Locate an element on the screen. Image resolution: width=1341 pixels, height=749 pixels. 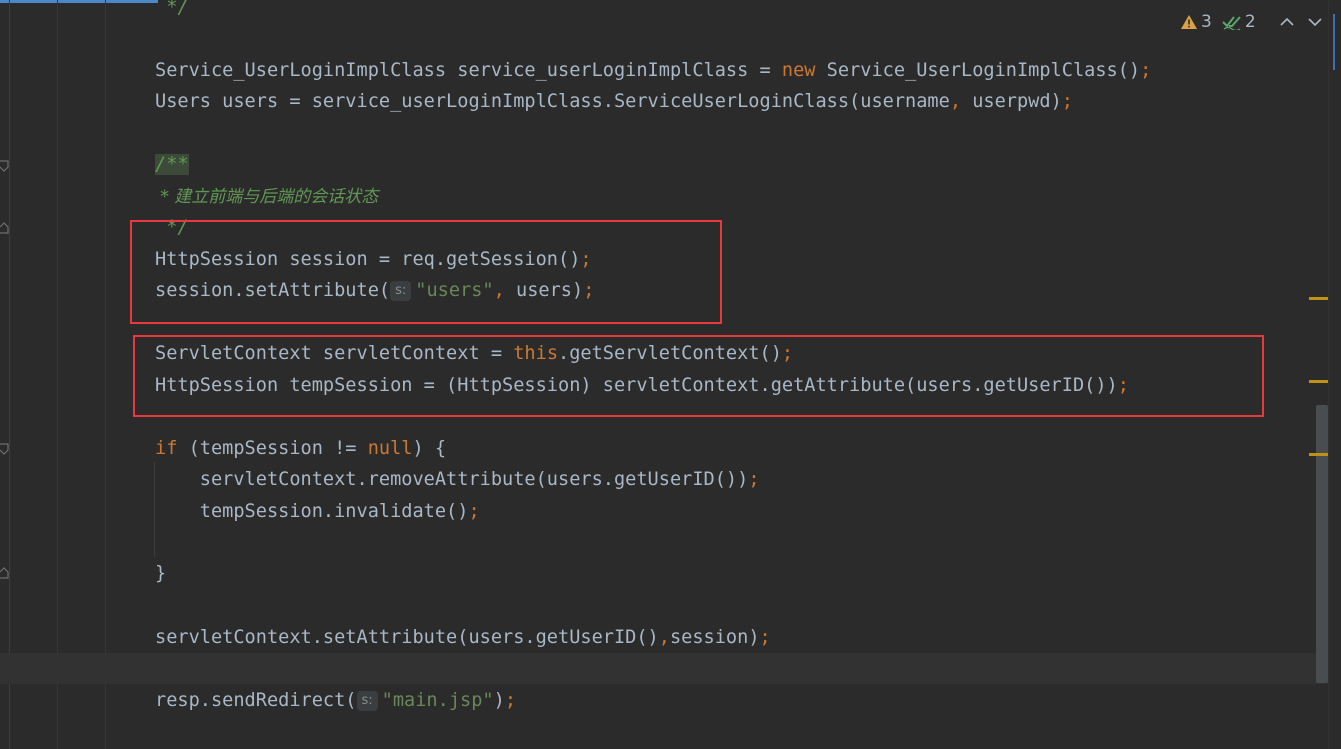
code-line: if (tempSession != null) { is located at coordinates (300, 448).